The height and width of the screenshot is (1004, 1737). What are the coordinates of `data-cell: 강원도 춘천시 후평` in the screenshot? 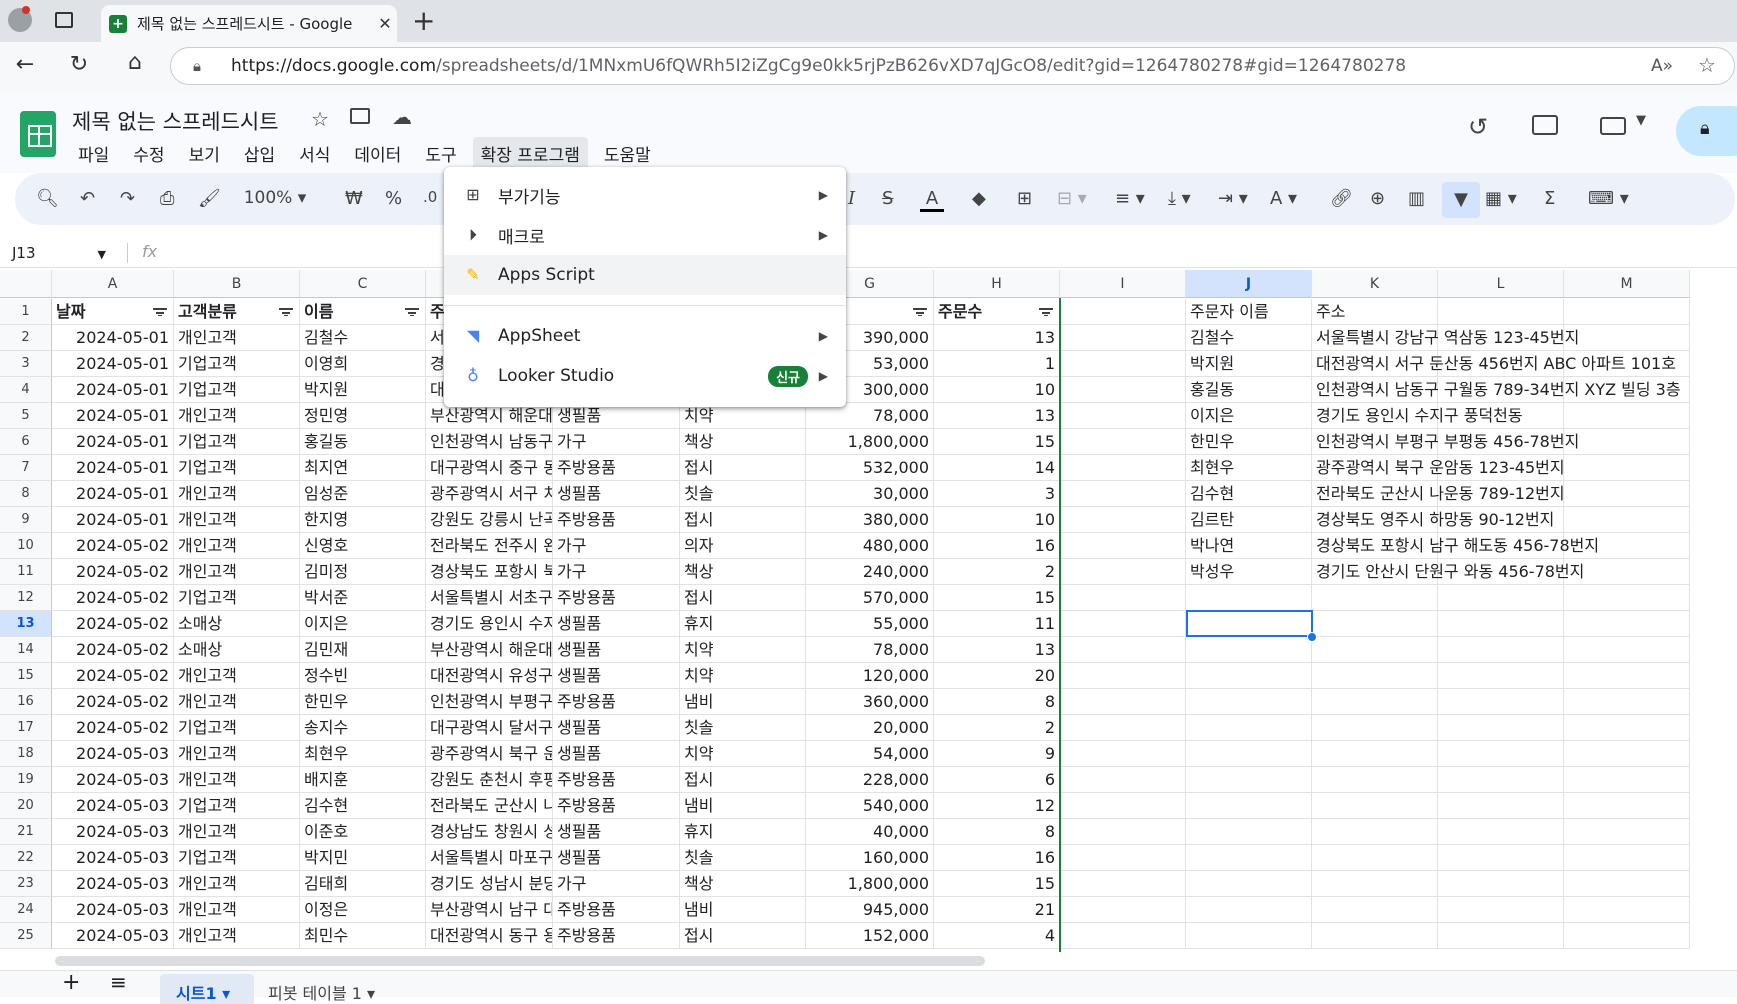 It's located at (489, 780).